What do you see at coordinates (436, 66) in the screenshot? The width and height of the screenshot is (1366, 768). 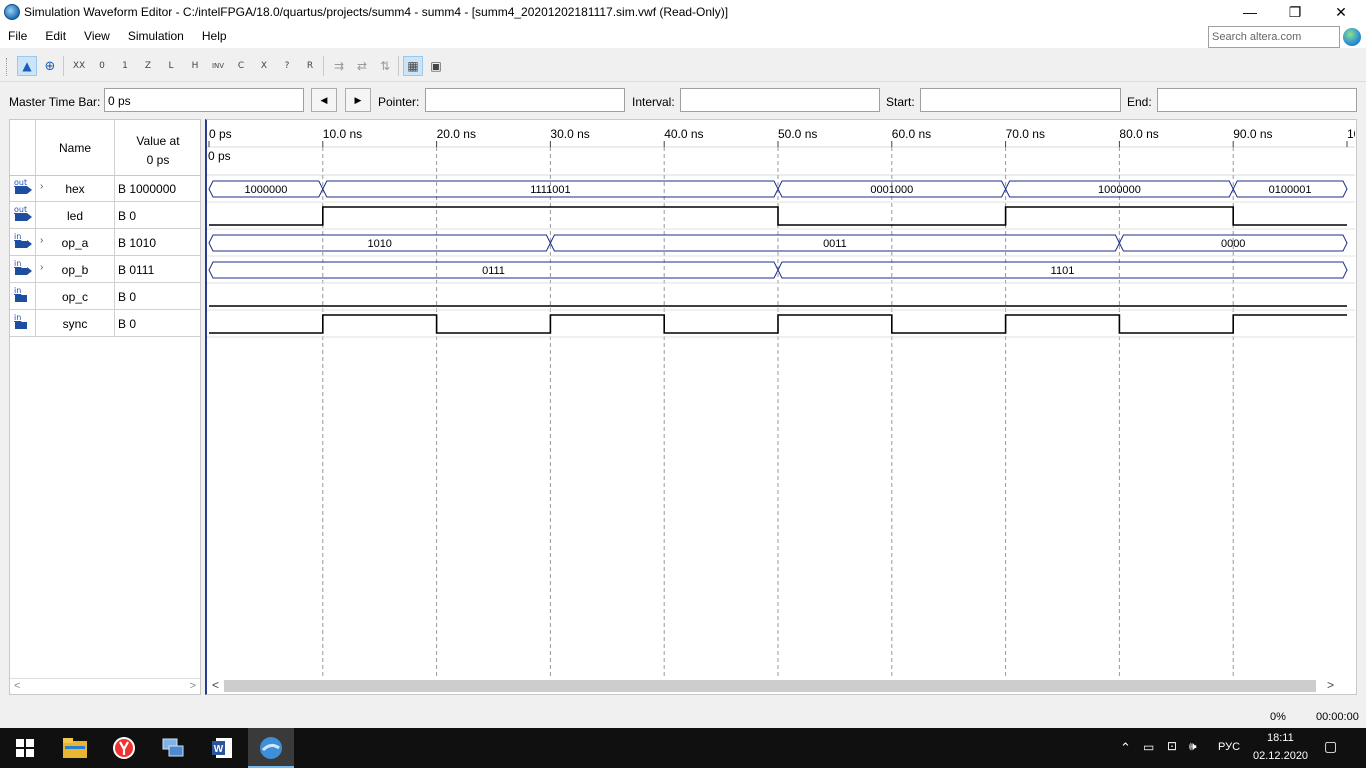 I see `grid-icon: ▣` at bounding box center [436, 66].